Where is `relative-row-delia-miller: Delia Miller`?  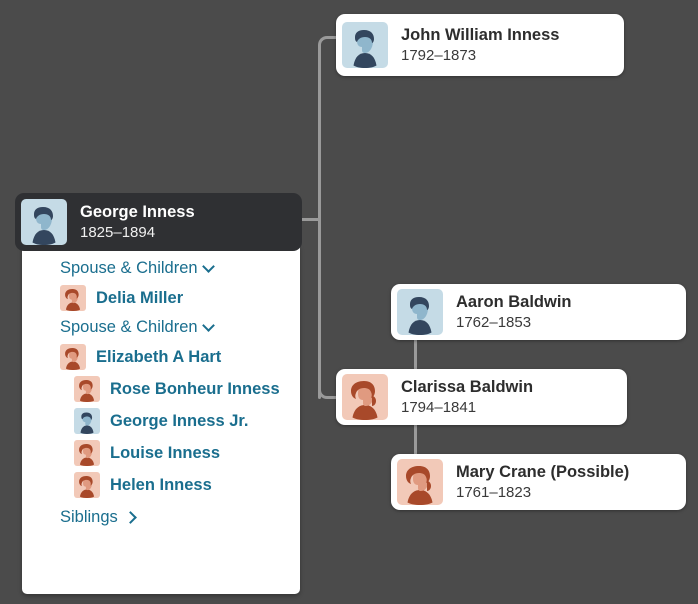
relative-row-delia-miller: Delia Miller is located at coordinates (161, 298).